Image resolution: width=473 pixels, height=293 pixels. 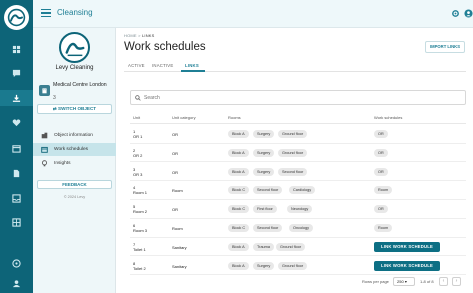 I want to click on nav-label: Object information, so click(x=73, y=135).